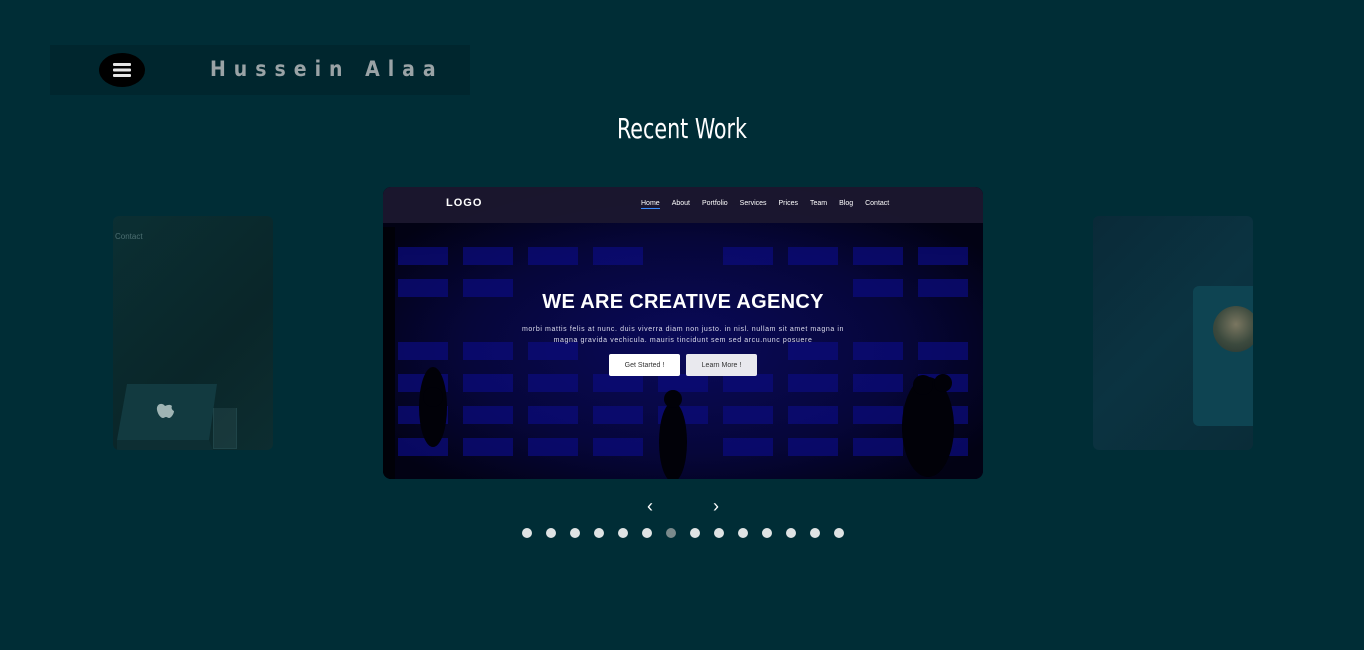 The width and height of the screenshot is (1364, 650). What do you see at coordinates (650, 204) in the screenshot?
I see `mock-nav-home: Home` at bounding box center [650, 204].